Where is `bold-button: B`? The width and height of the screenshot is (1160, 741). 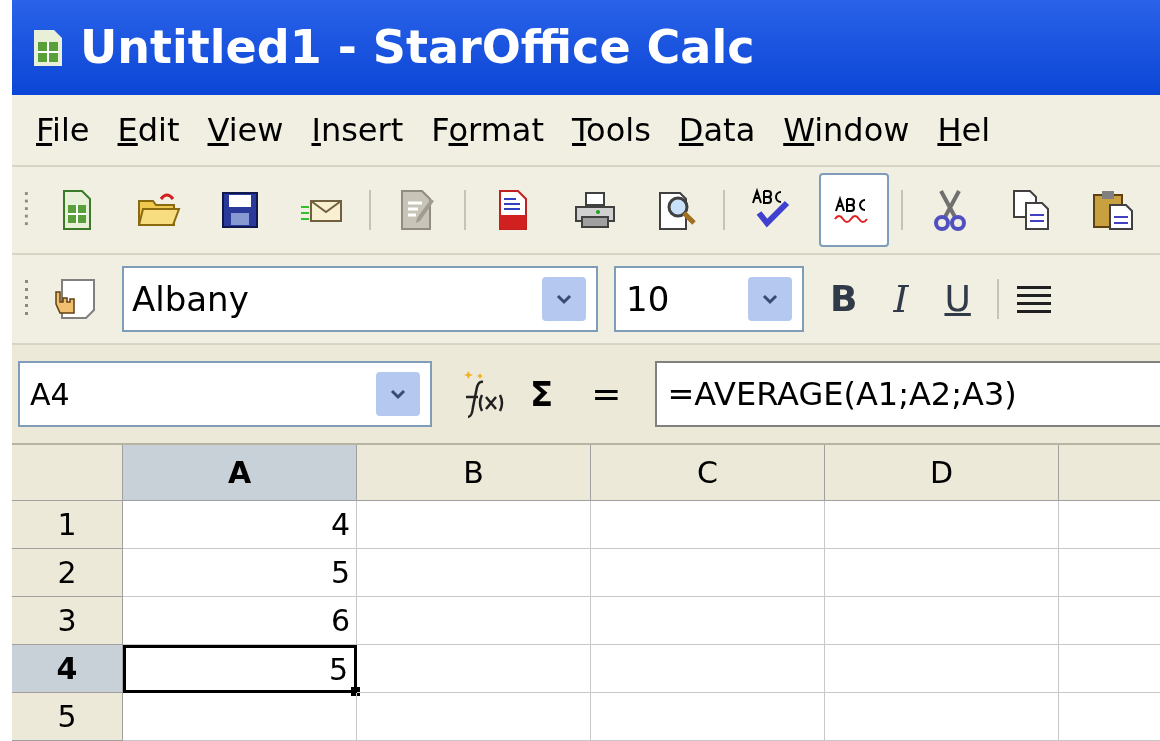
bold-button: B is located at coordinates (844, 299).